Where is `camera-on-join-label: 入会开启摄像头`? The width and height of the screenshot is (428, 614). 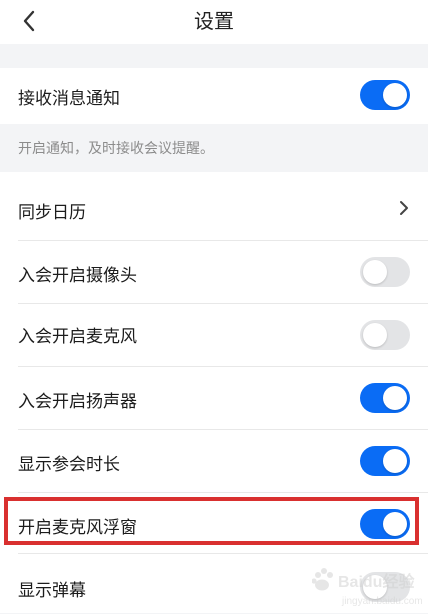
camera-on-join-label: 入会开启摄像头 is located at coordinates (77, 276).